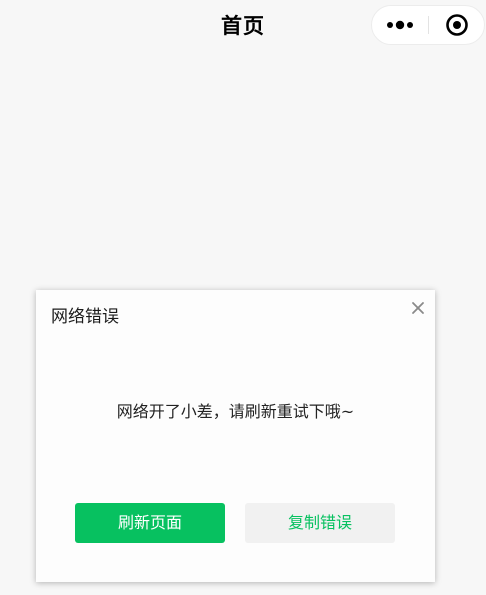 The image size is (486, 595). I want to click on close-miniprogram-button, so click(457, 25).